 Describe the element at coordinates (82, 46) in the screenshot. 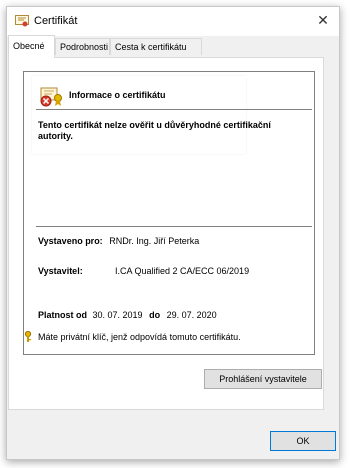

I see `tab-details: Podrobnosti` at that location.